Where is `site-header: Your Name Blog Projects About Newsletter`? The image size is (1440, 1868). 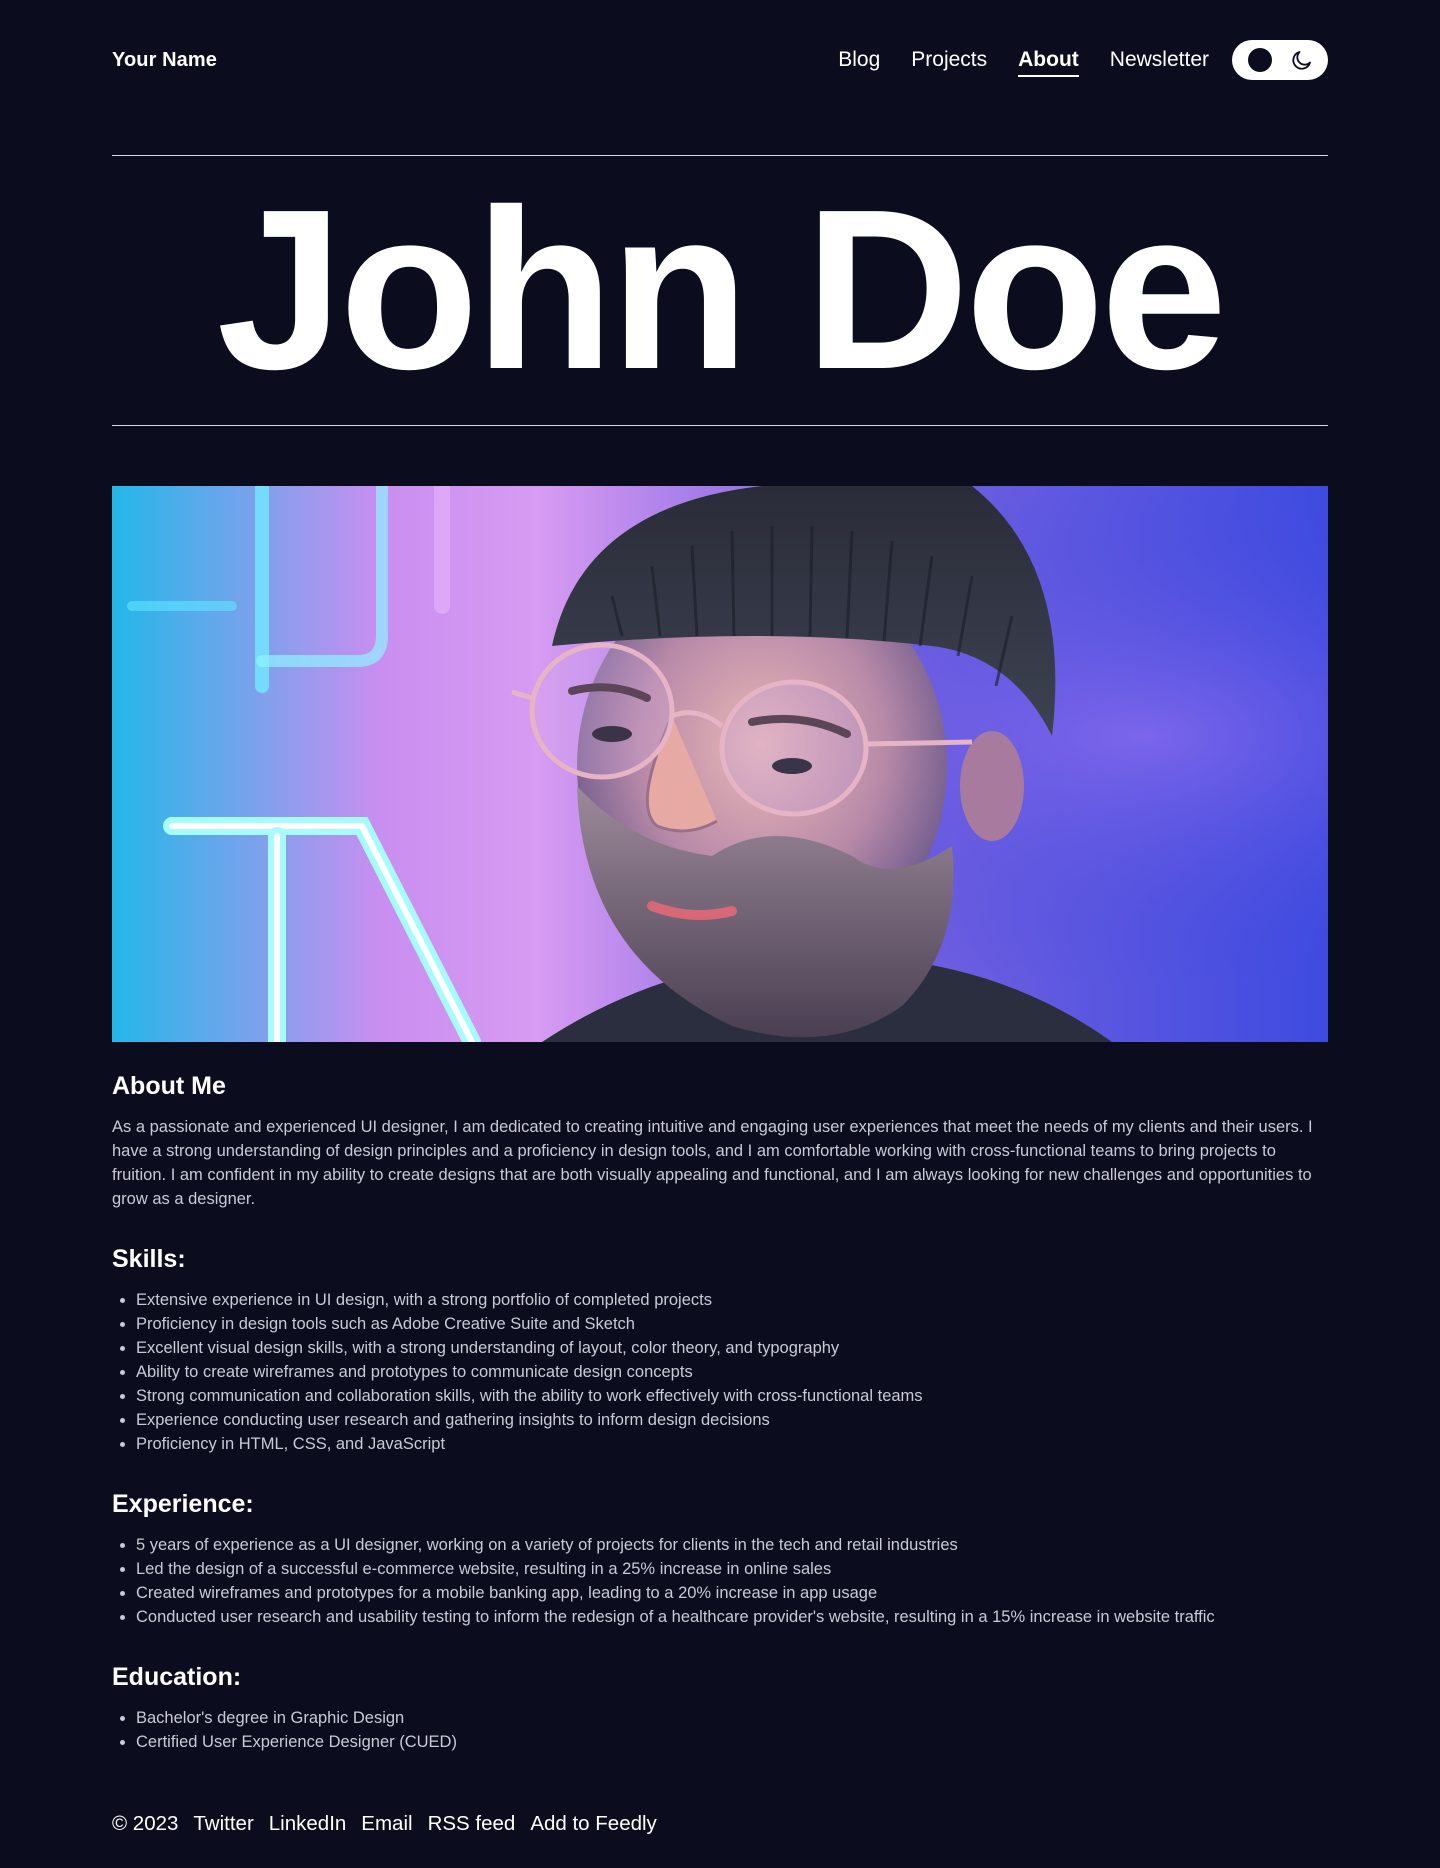 site-header: Your Name Blog Projects About Newsletter is located at coordinates (720, 60).